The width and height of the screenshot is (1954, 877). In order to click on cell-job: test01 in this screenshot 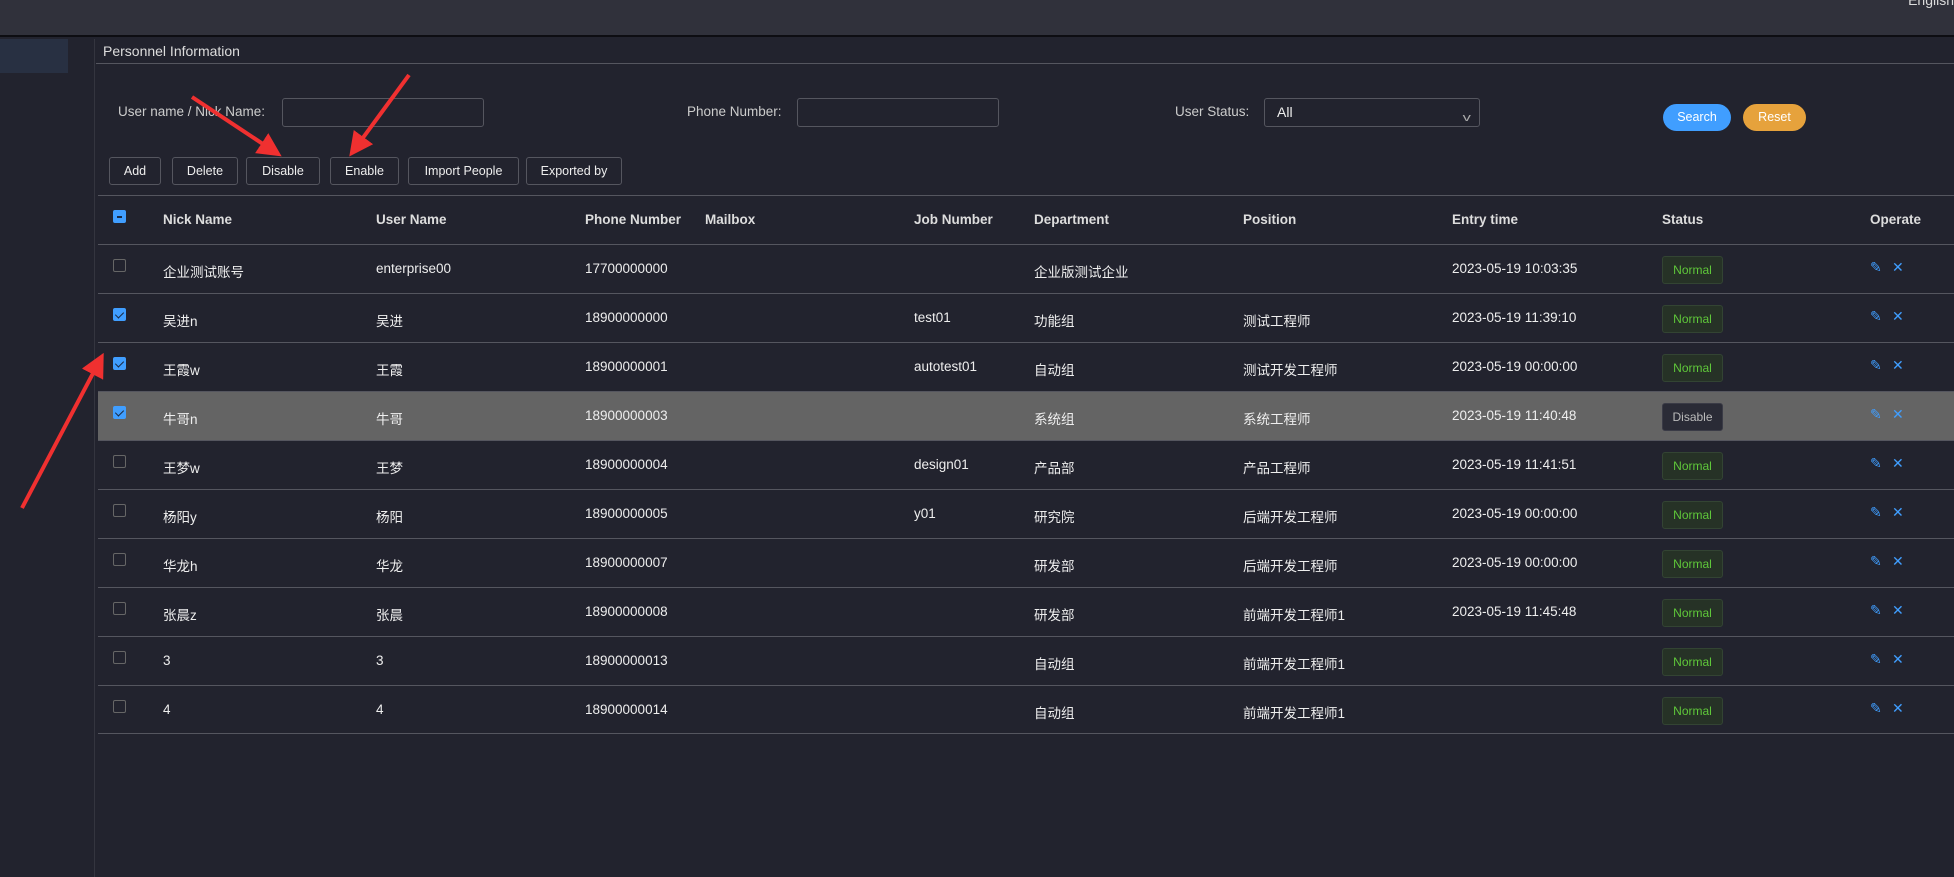, I will do `click(932, 317)`.